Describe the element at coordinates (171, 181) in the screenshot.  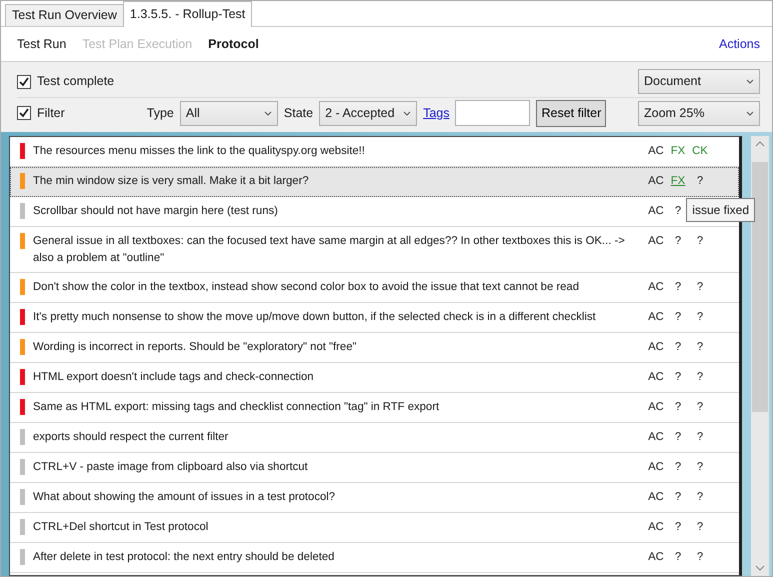
I see `issue-text: The min window size is very small. Make it a bit larger?` at that location.